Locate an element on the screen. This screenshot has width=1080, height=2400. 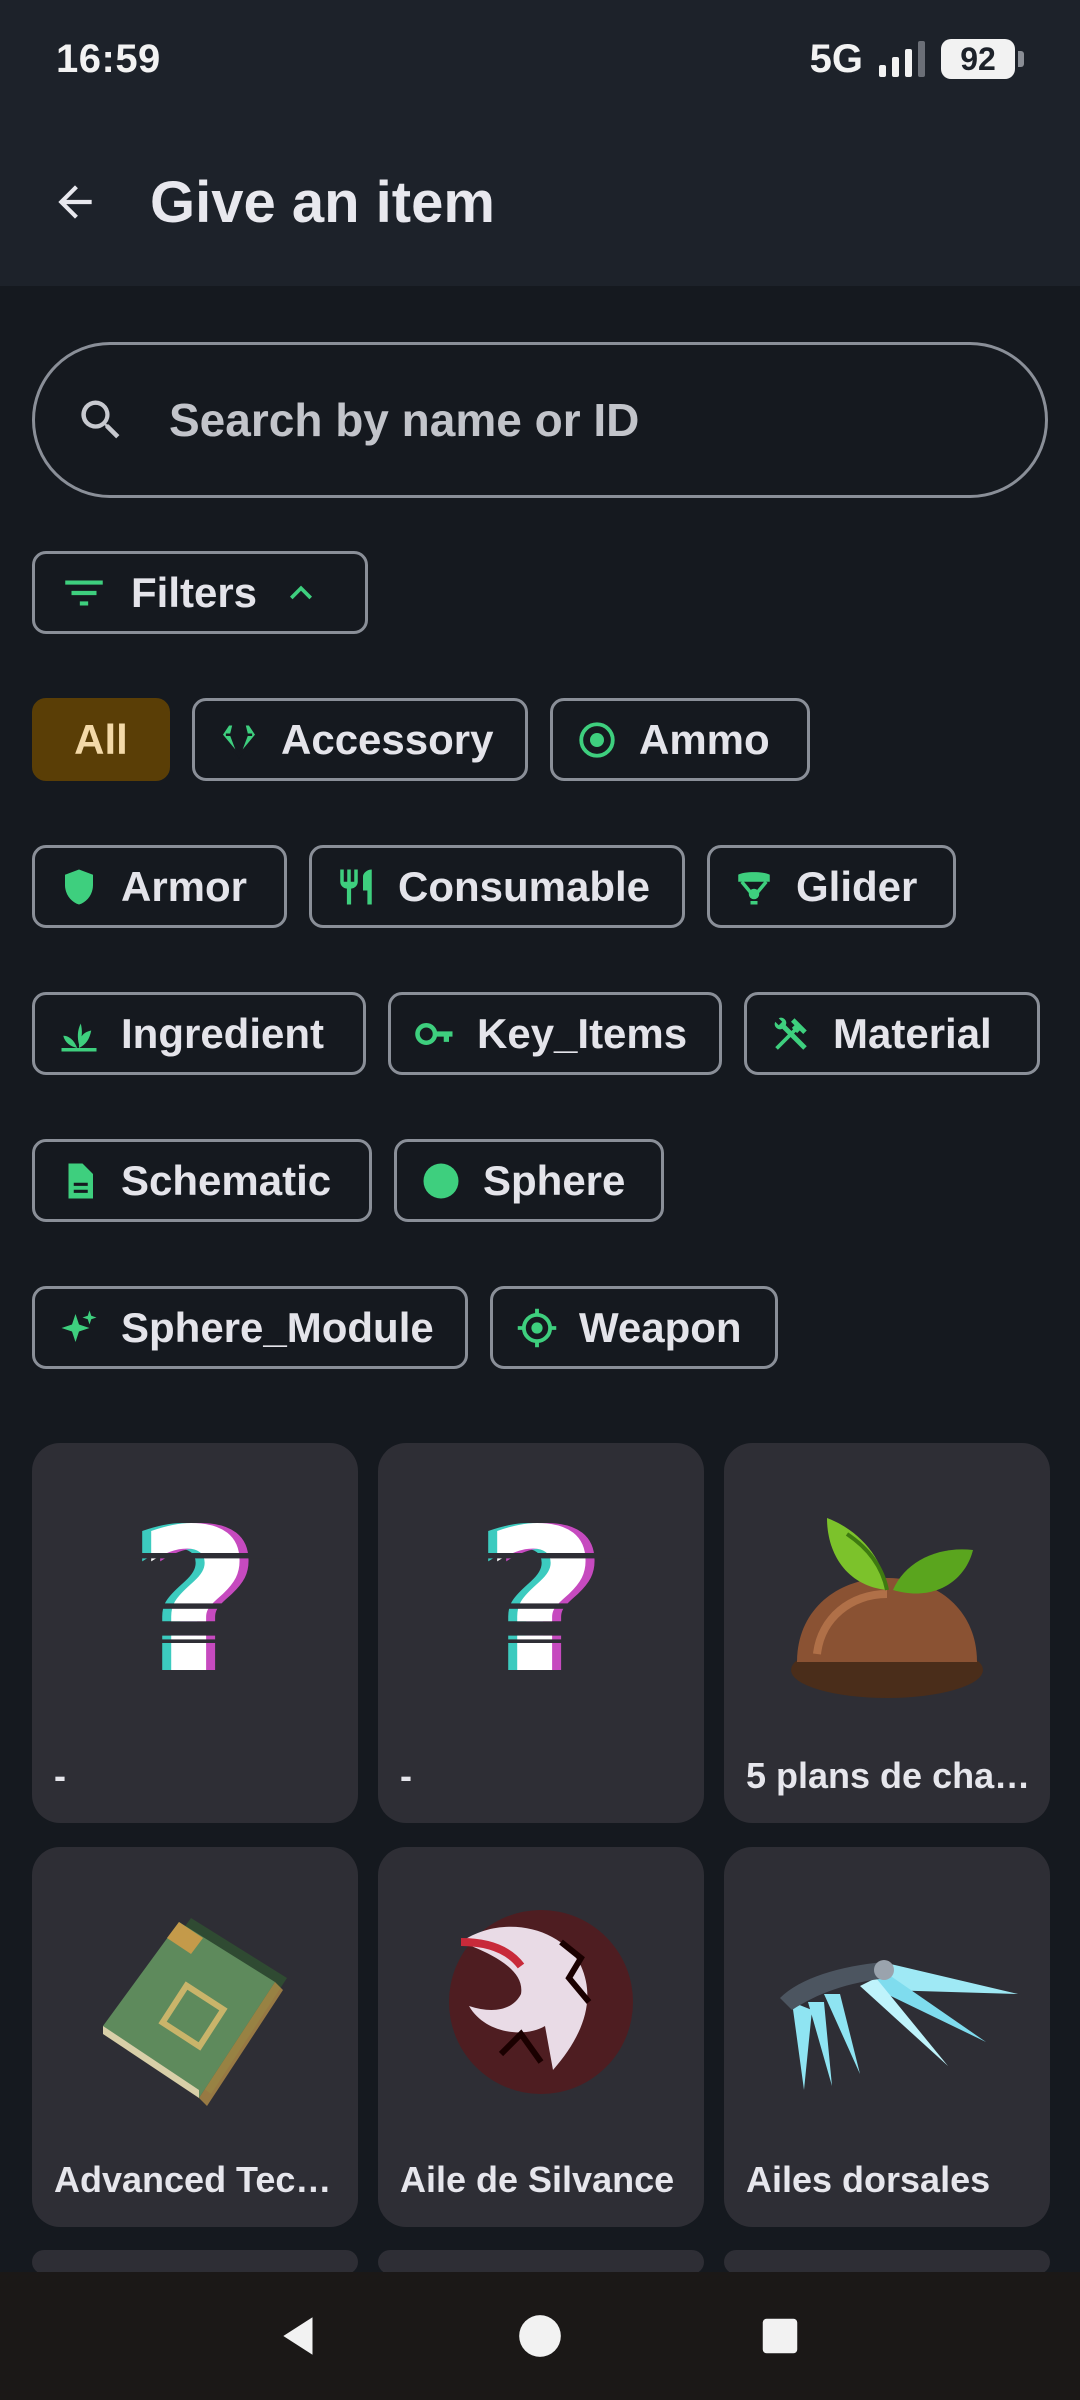
search-field is located at coordinates (540, 420).